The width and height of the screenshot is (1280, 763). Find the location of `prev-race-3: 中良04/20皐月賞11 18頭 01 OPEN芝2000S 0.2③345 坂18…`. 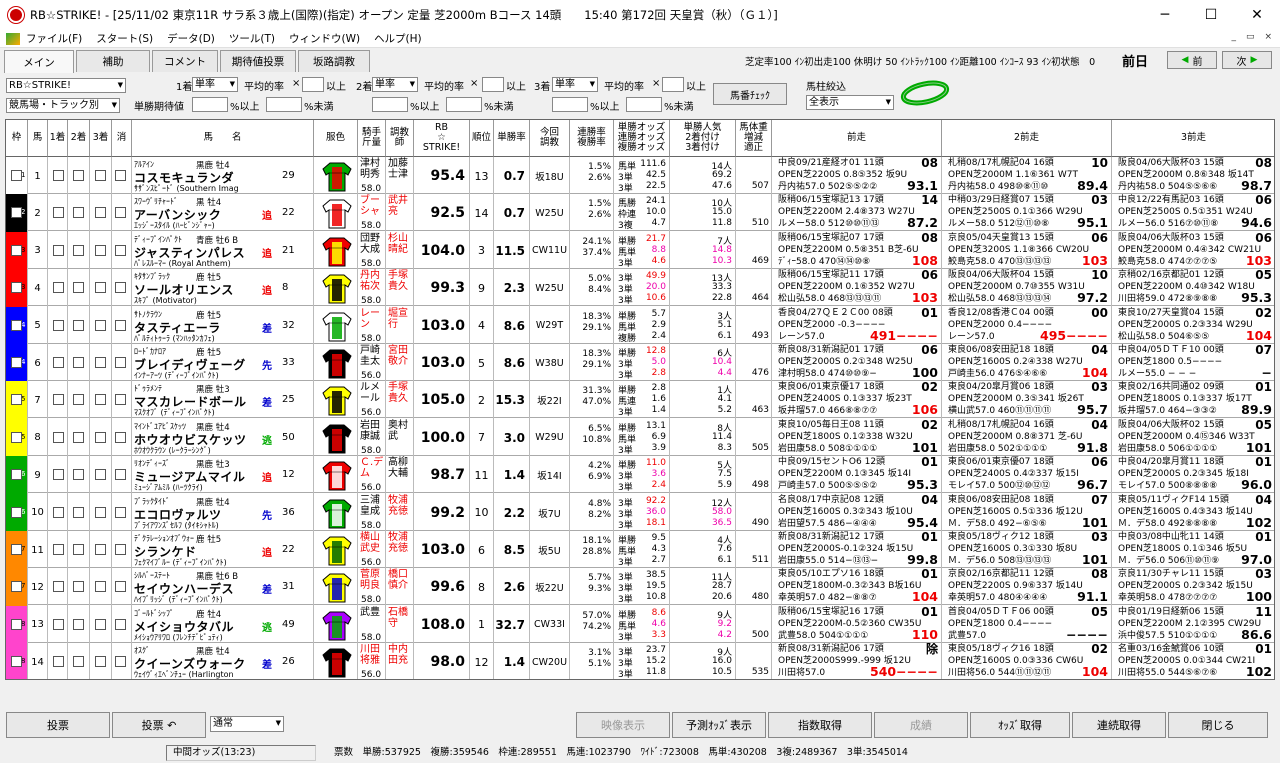

prev-race-3: 中良04/20皐月賞11 18頭 01 OPEN芝2000S 0.2③345 坂18… is located at coordinates (1193, 475).